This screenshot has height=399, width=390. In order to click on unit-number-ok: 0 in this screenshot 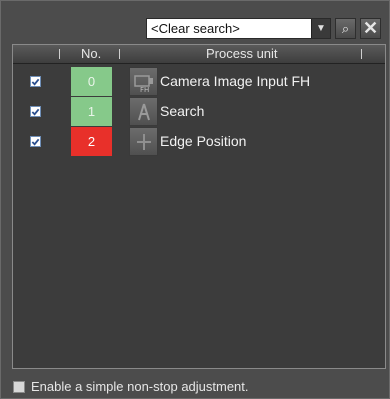, I will do `click(91, 81)`.